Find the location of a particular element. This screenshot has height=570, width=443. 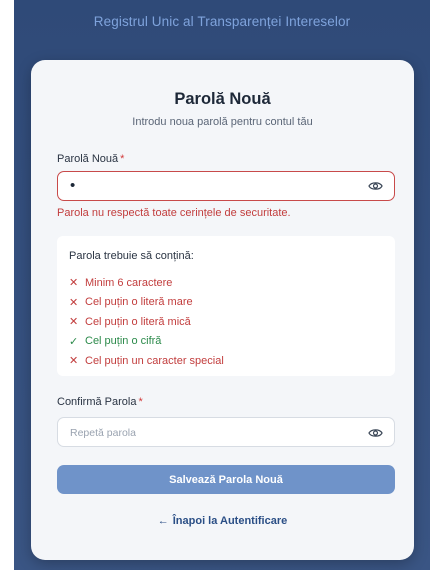

requirement-min-length: ✕ Minim 6 caractere is located at coordinates (146, 283).